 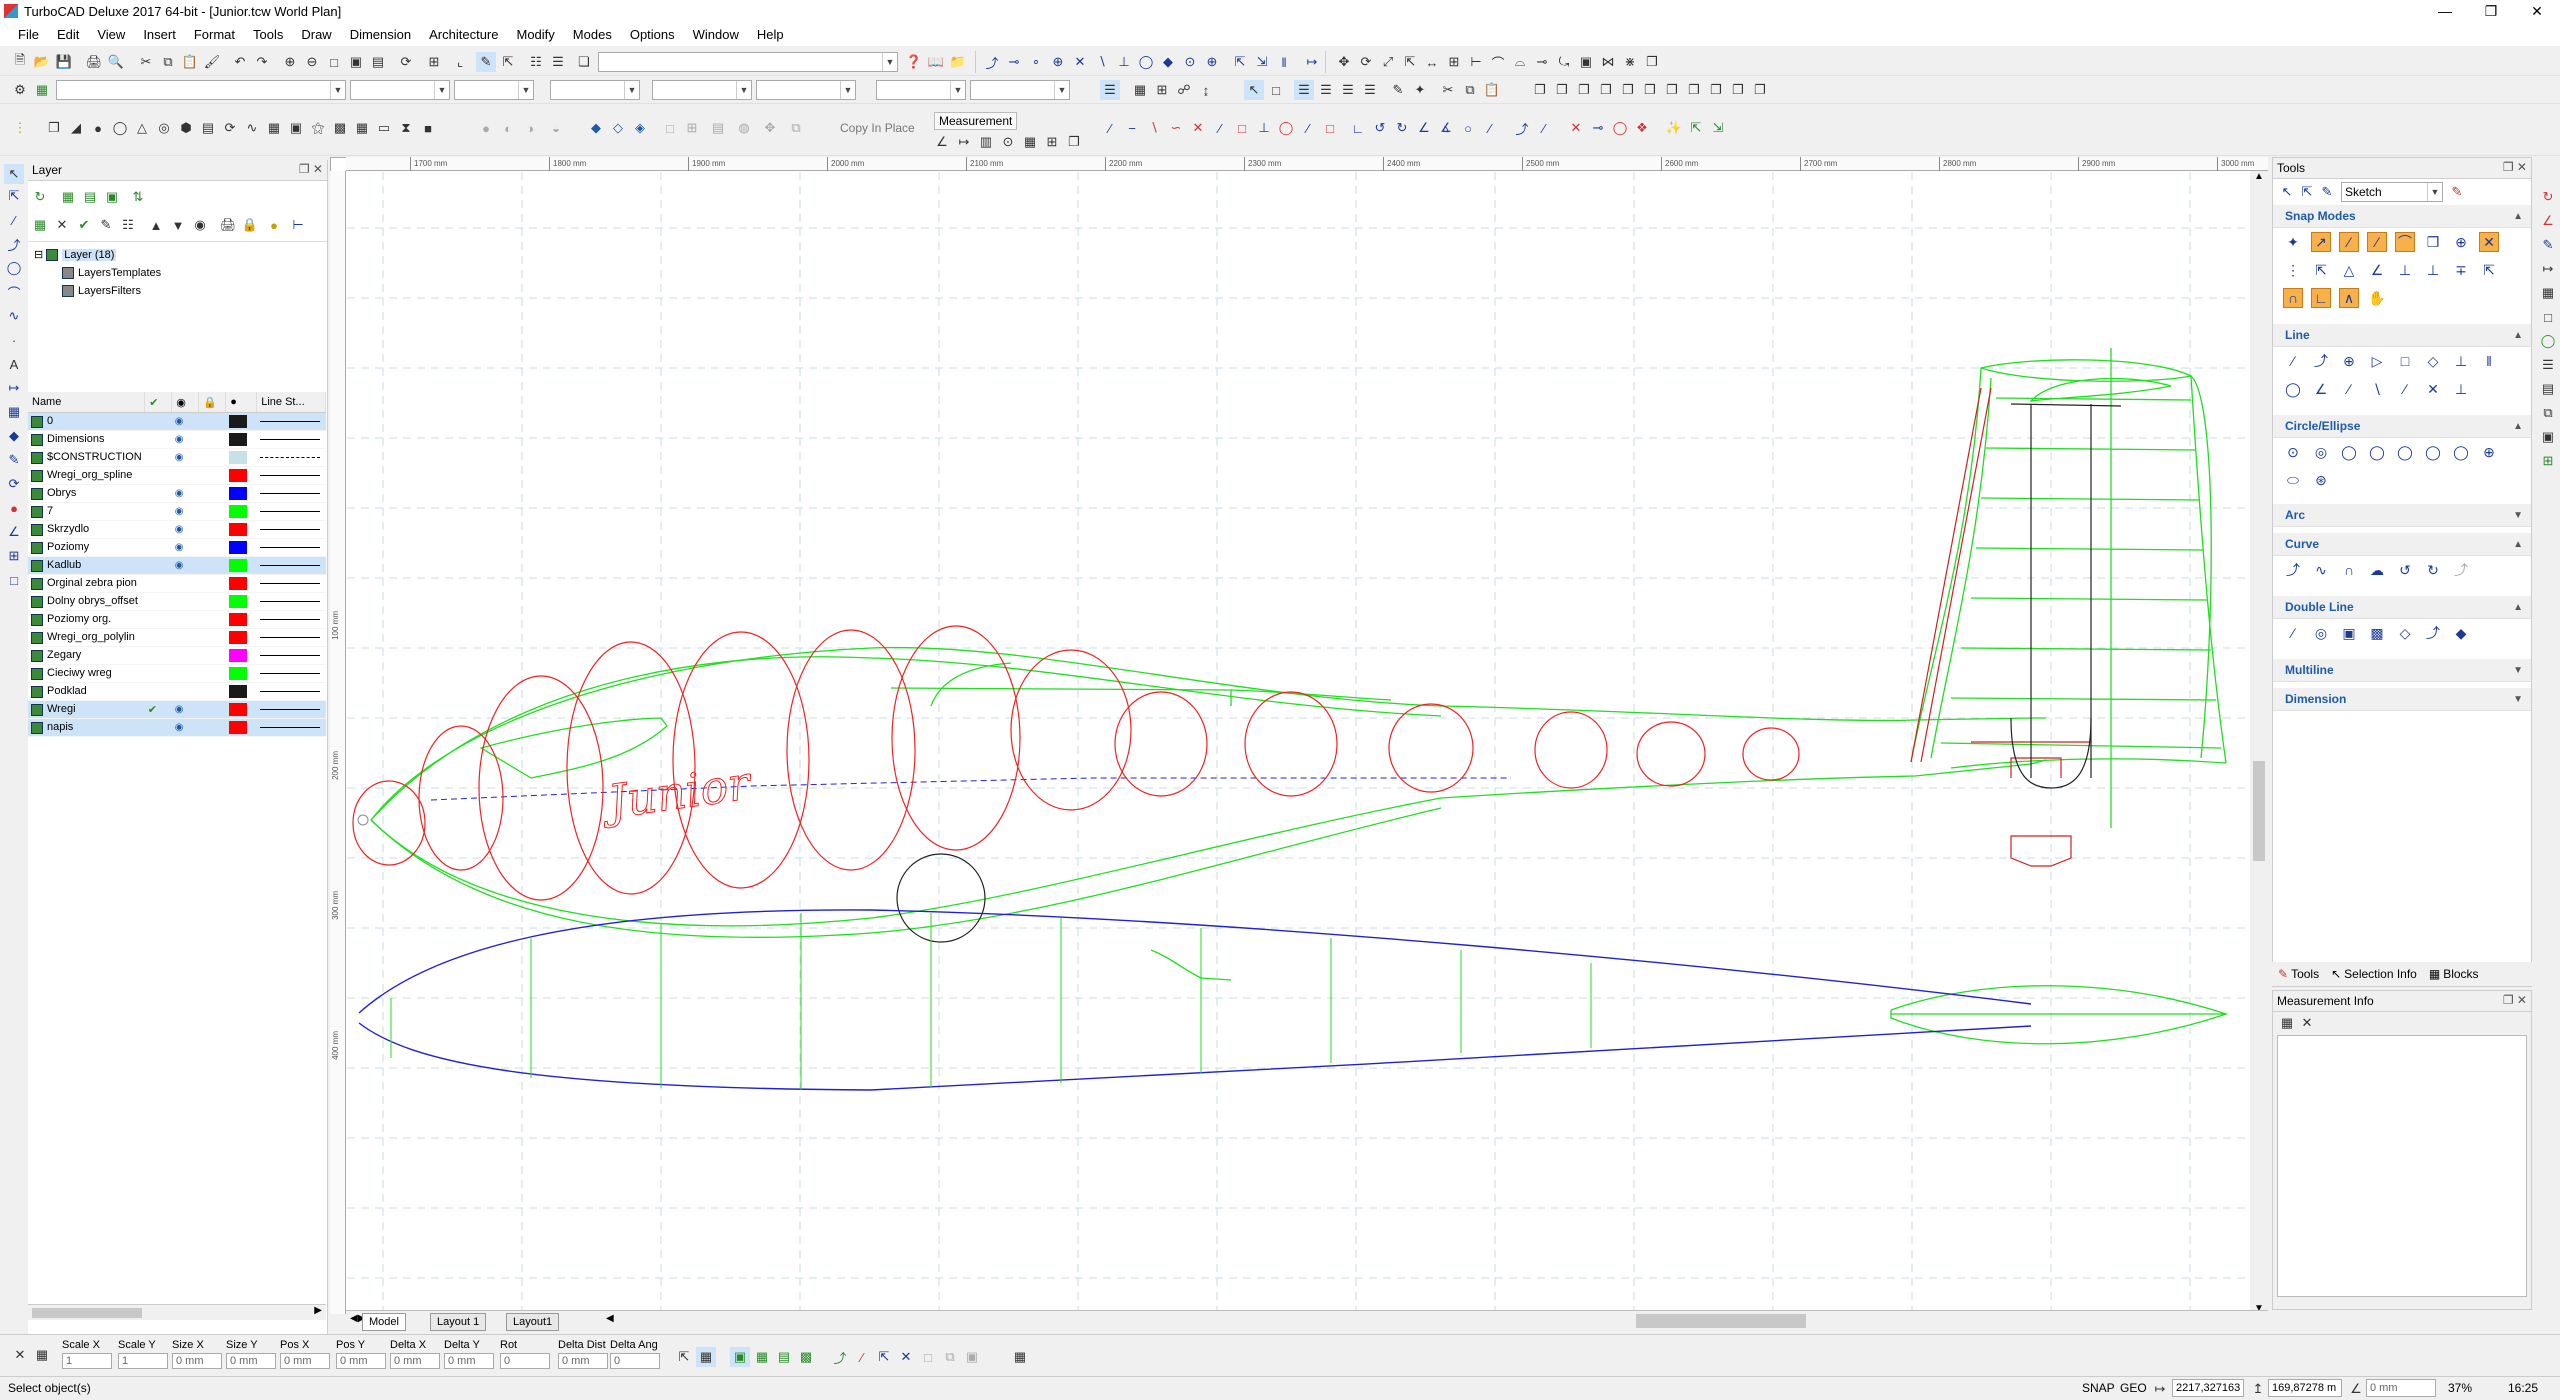 What do you see at coordinates (1630, 62) in the screenshot?
I see `break-icon: ⋇` at bounding box center [1630, 62].